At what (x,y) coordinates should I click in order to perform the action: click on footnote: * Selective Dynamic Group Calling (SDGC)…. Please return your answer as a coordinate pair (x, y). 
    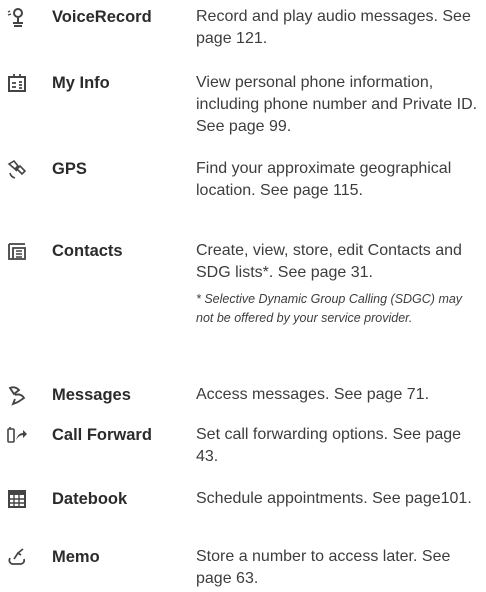
    Looking at the image, I should click on (329, 308).